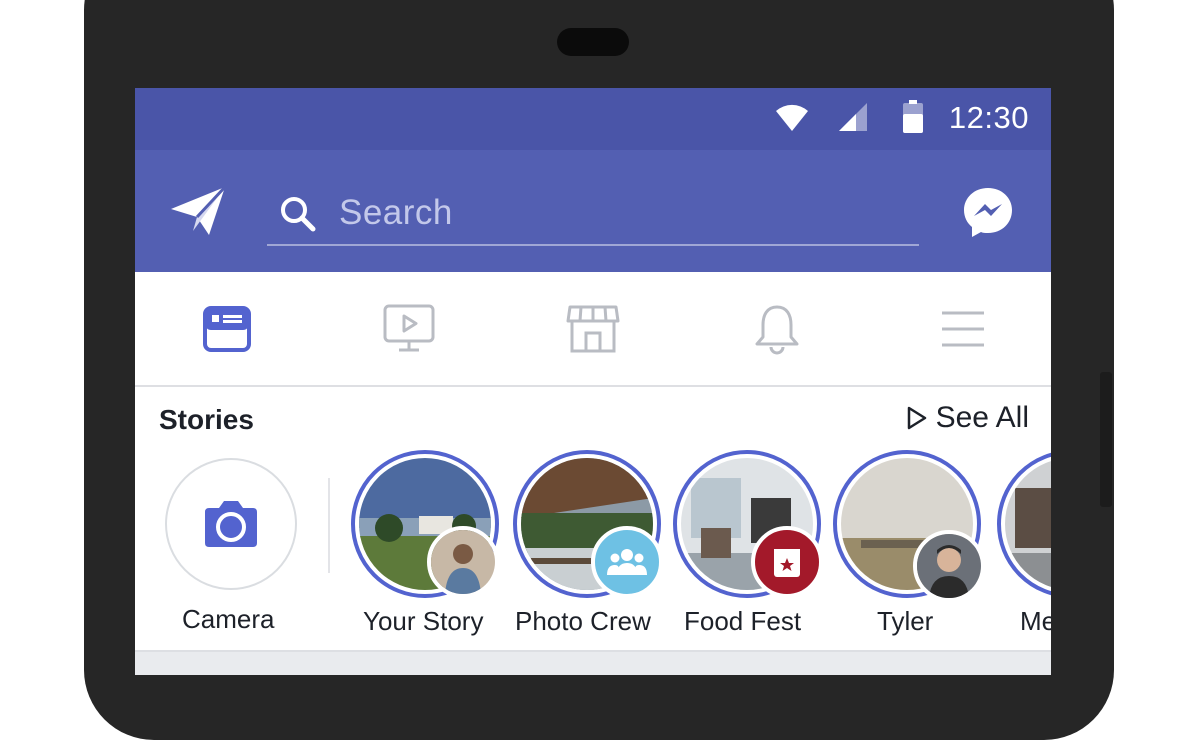 The image size is (1200, 740). I want to click on event-star-icon, so click(787, 563).